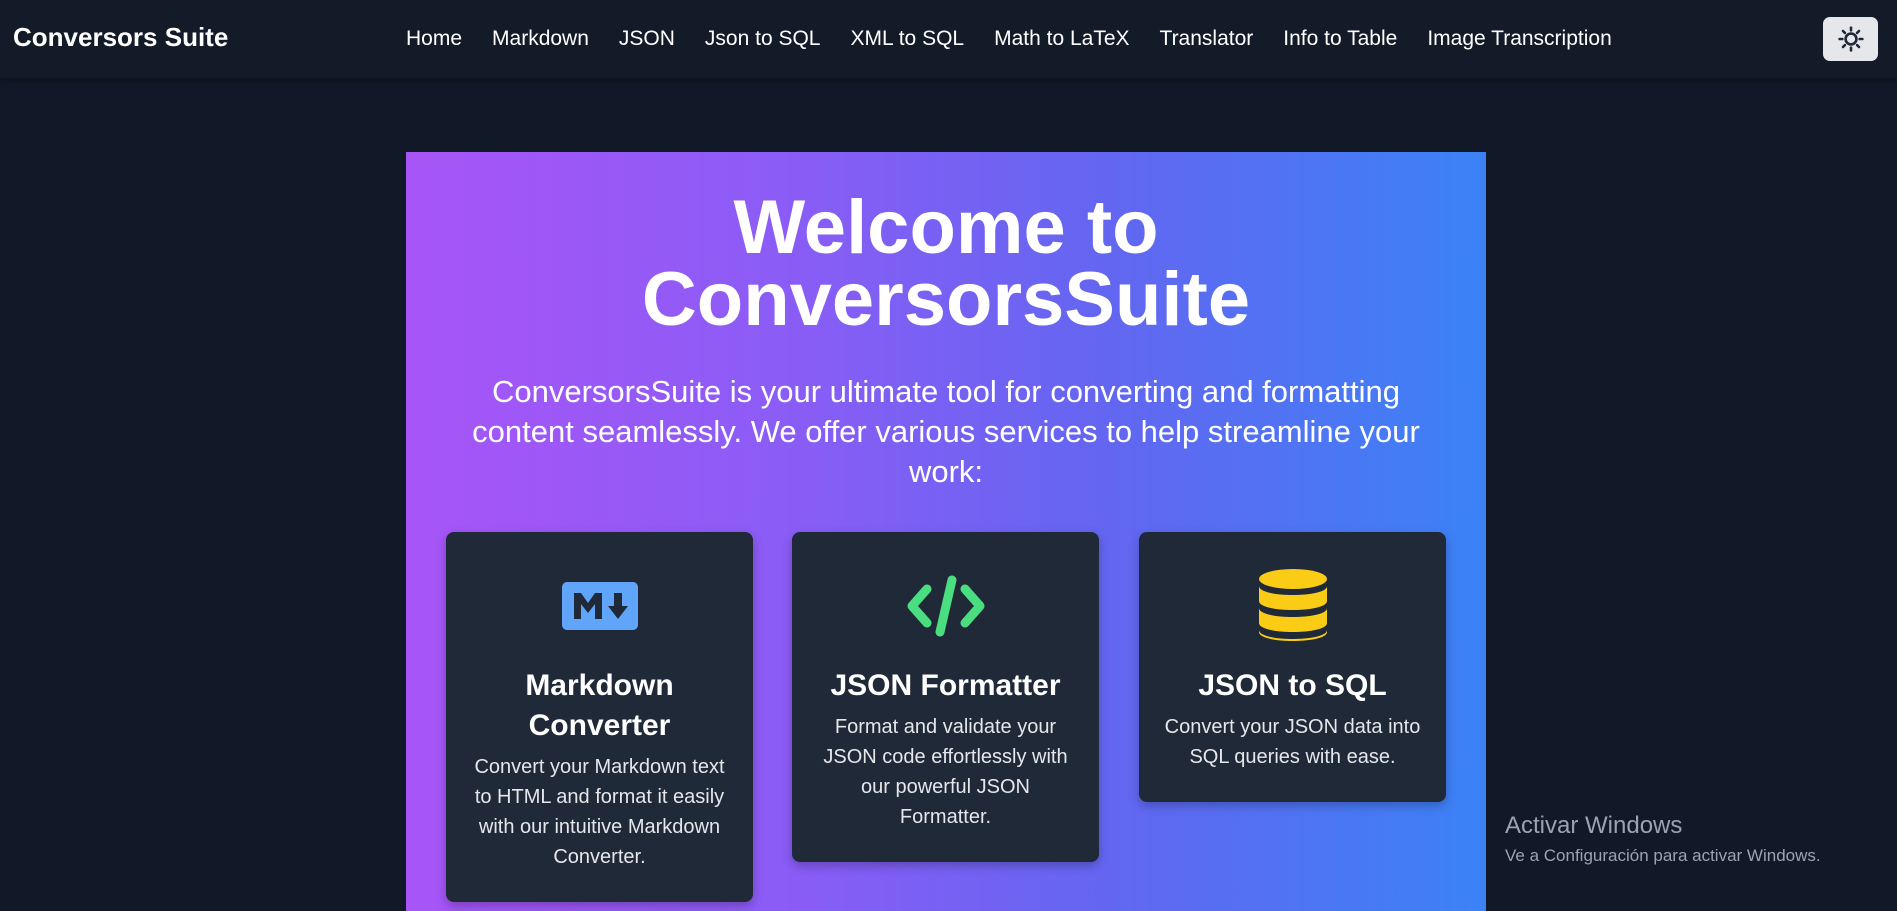 The image size is (1897, 911). Describe the element at coordinates (1663, 855) in the screenshot. I see `watermark-subtitle: Ve a Configuración para activar Windows.` at that location.